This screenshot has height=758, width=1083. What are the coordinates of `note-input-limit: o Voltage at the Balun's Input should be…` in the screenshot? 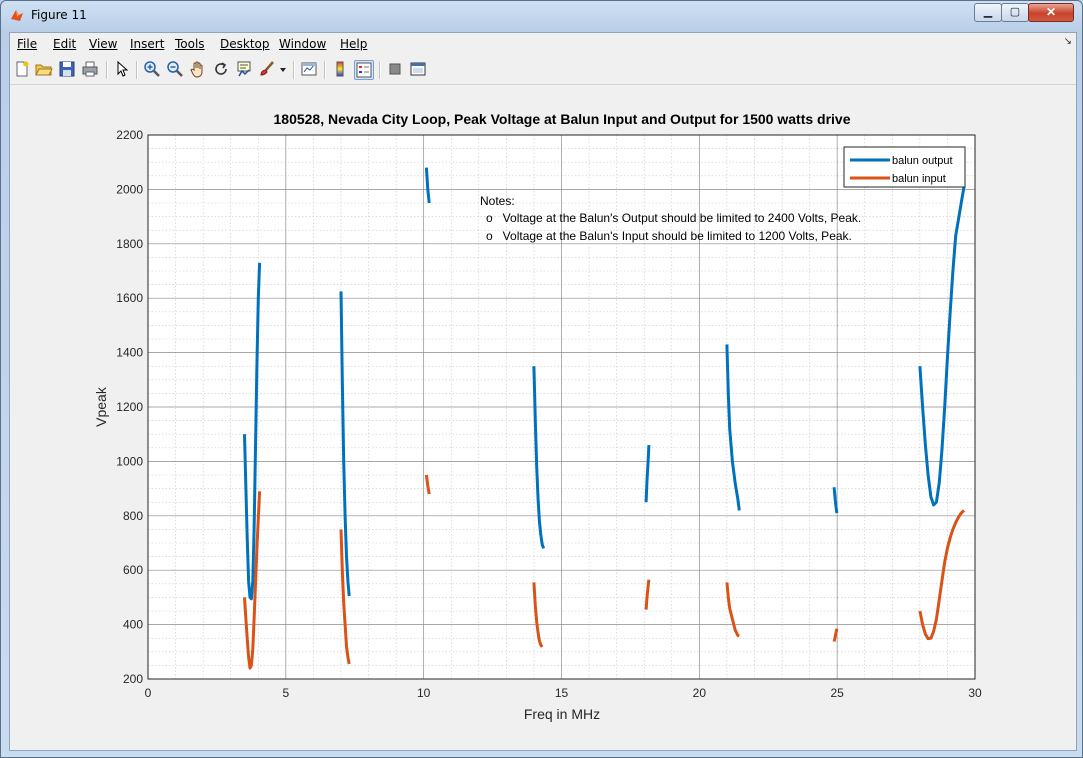 It's located at (669, 236).